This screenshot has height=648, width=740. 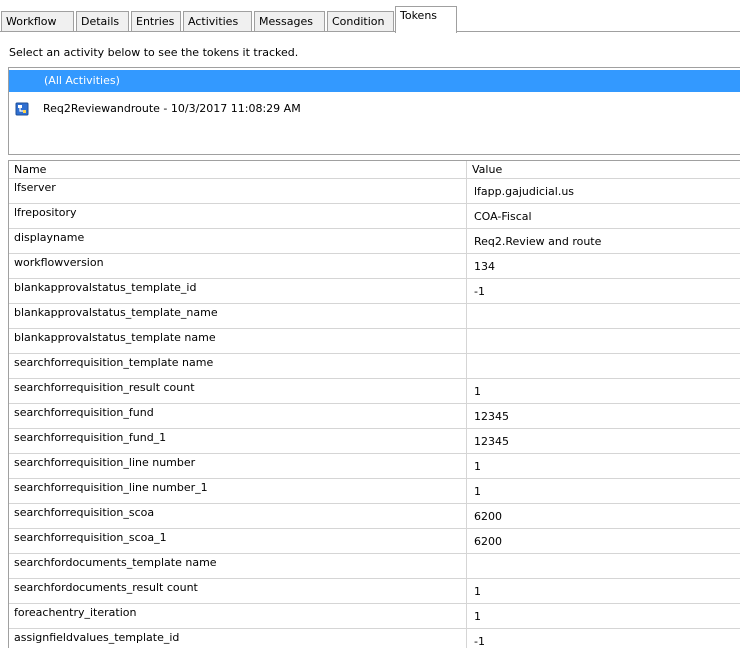 What do you see at coordinates (603, 241) in the screenshot?
I see `token-value-cell: Req2.Review and route` at bounding box center [603, 241].